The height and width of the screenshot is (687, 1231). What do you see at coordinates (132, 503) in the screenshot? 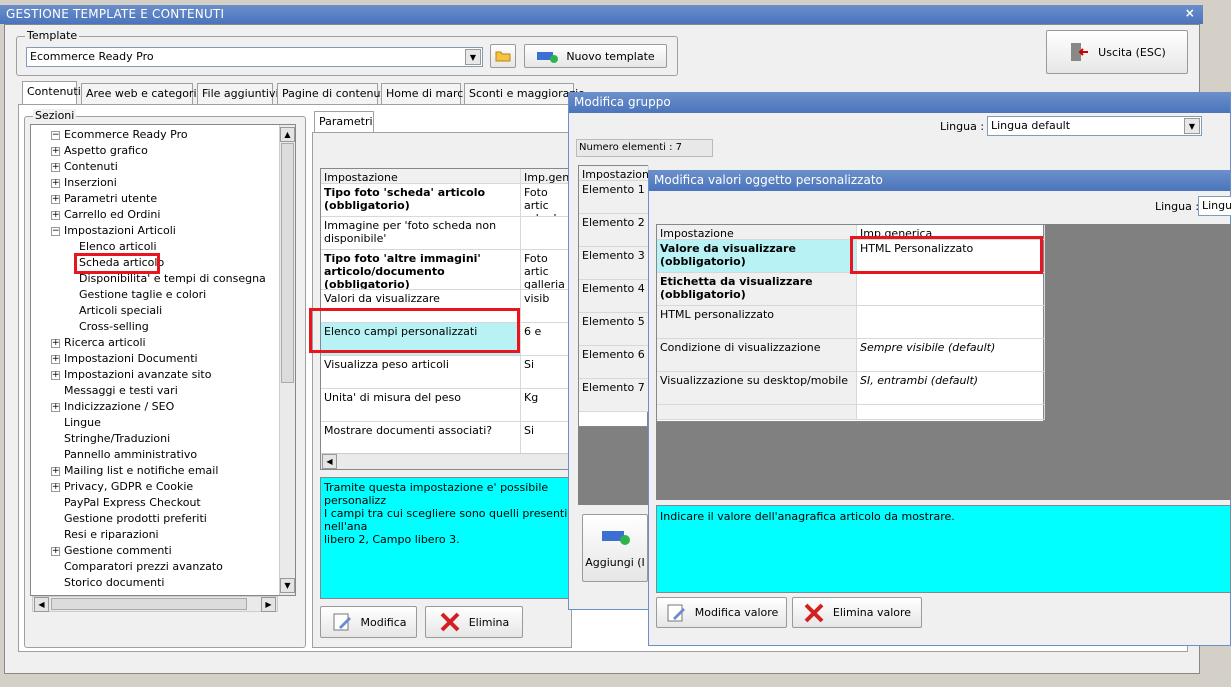
I see `tree-item: PayPal Express Checkout` at bounding box center [132, 503].